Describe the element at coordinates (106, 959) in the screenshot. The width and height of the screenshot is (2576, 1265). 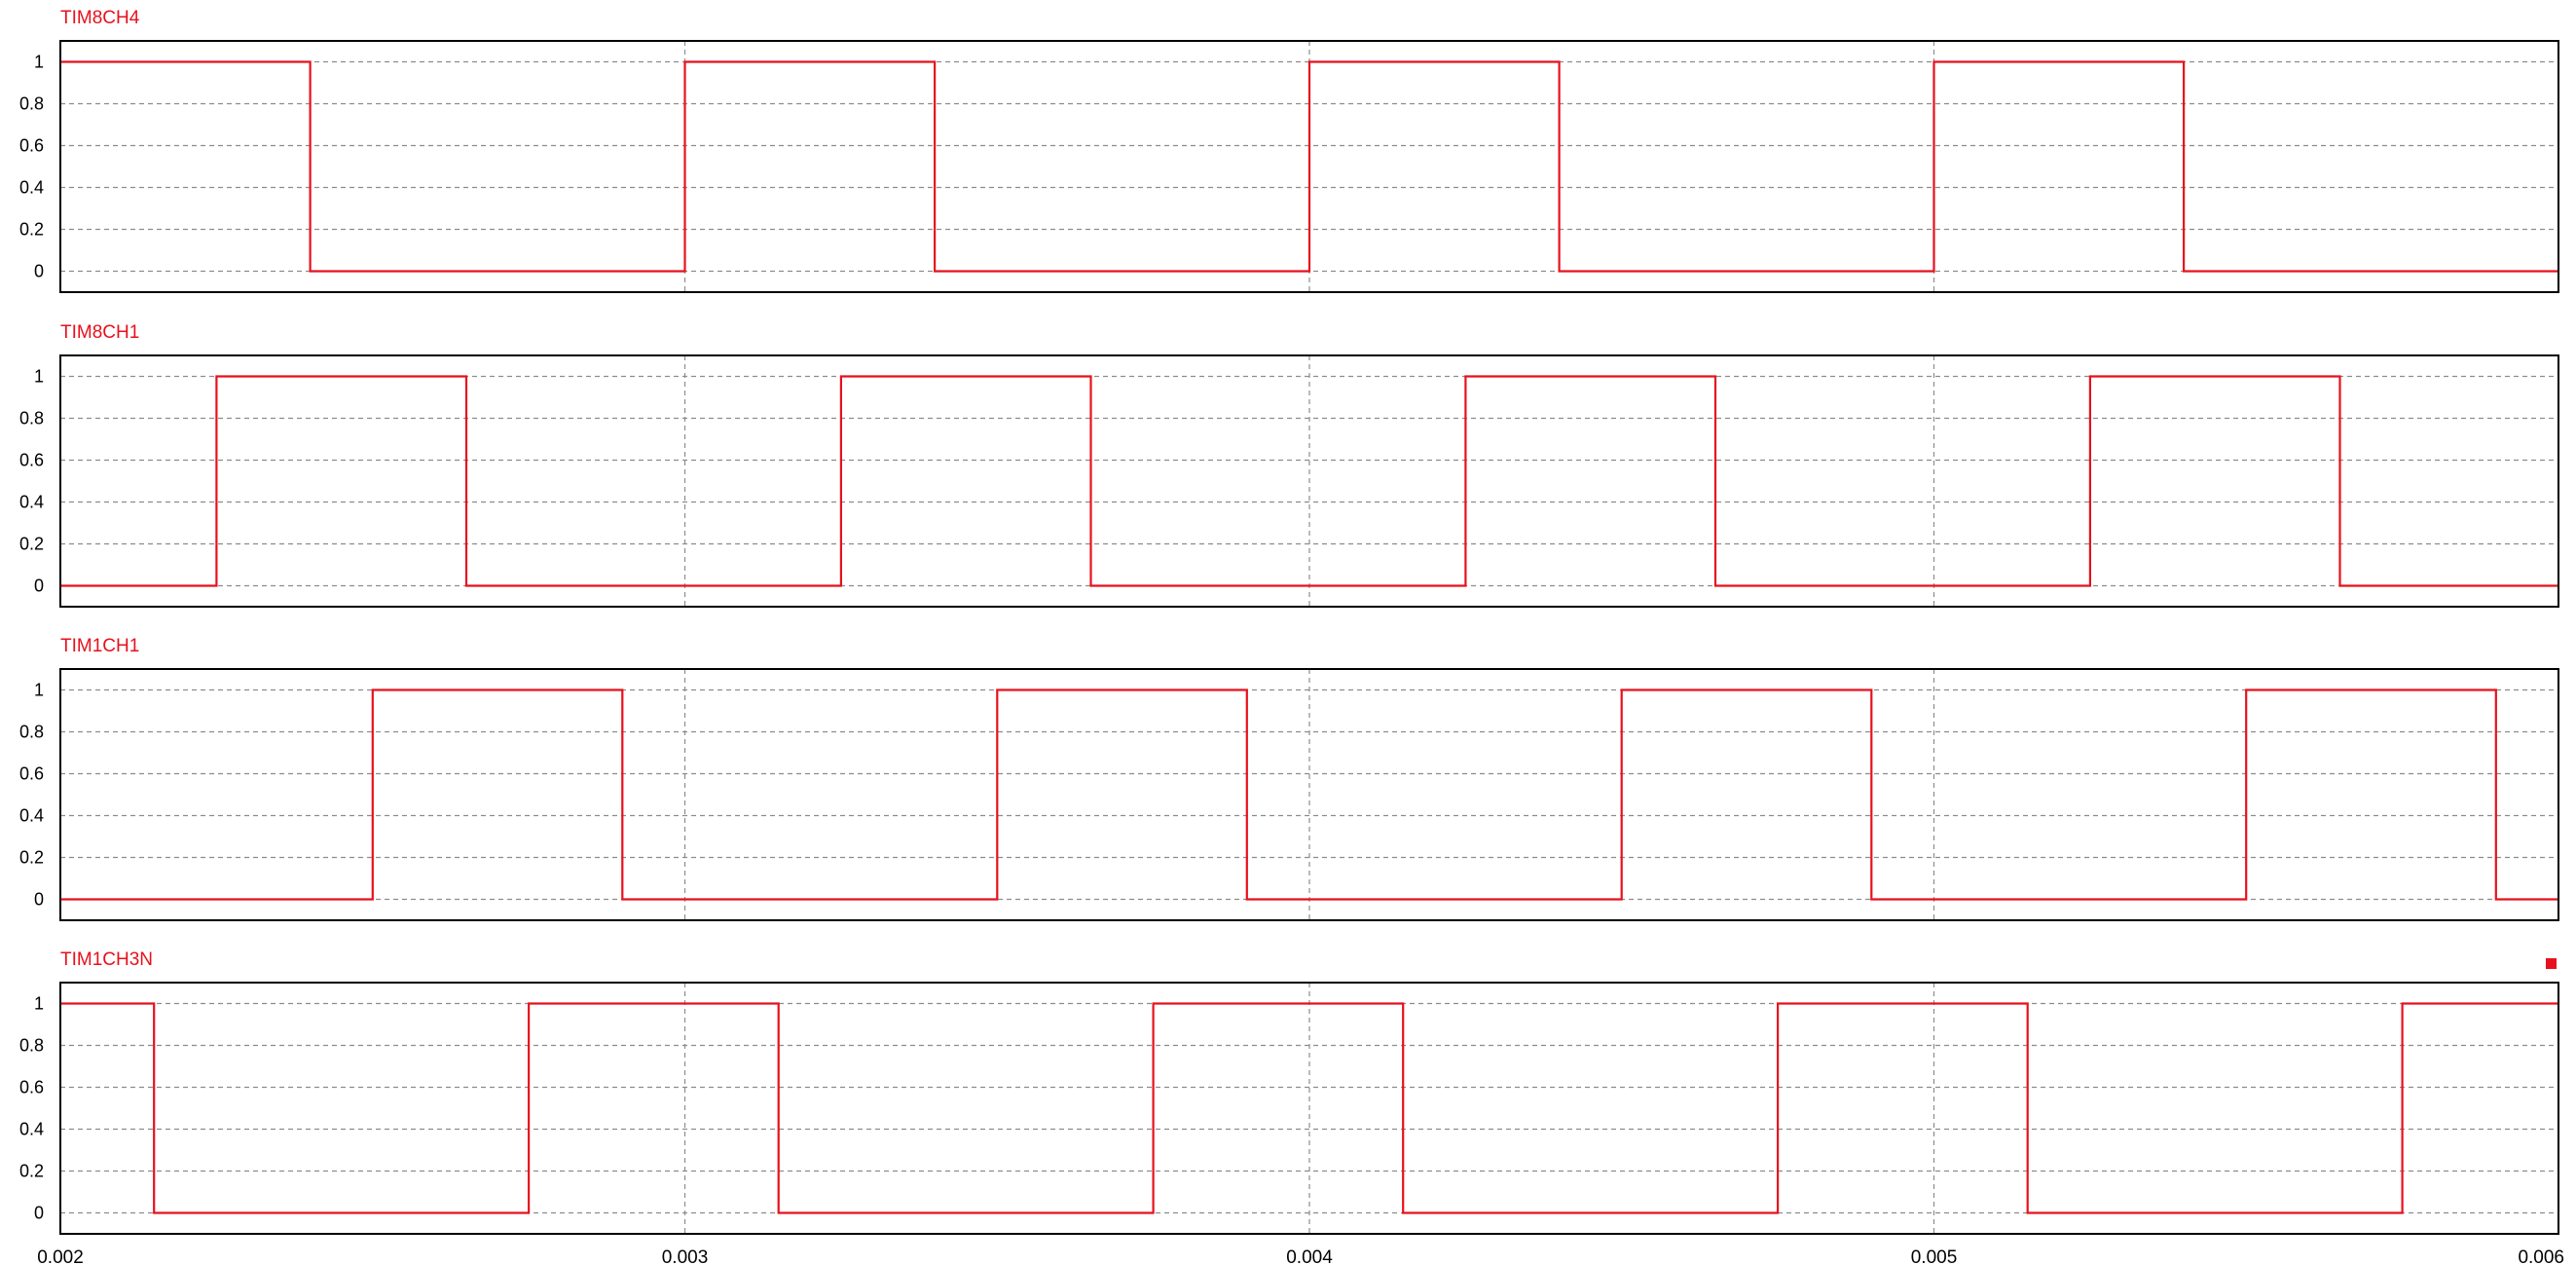
I see `panel-title: TIM1CH3N` at that location.